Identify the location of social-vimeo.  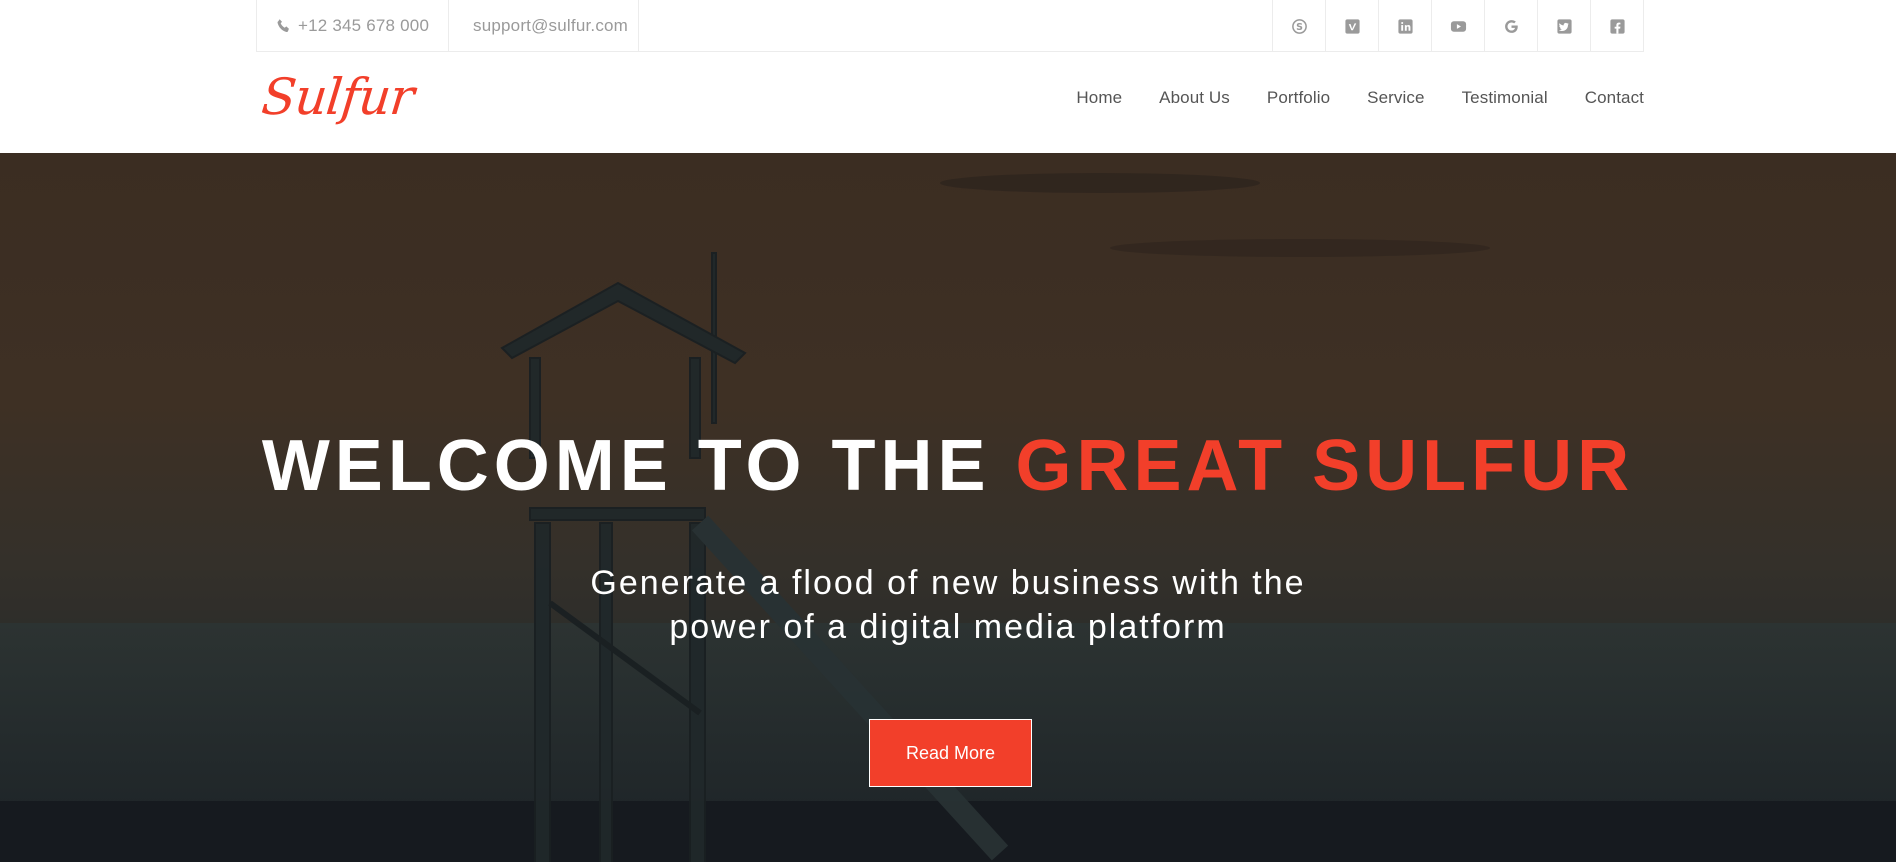
(1351, 26).